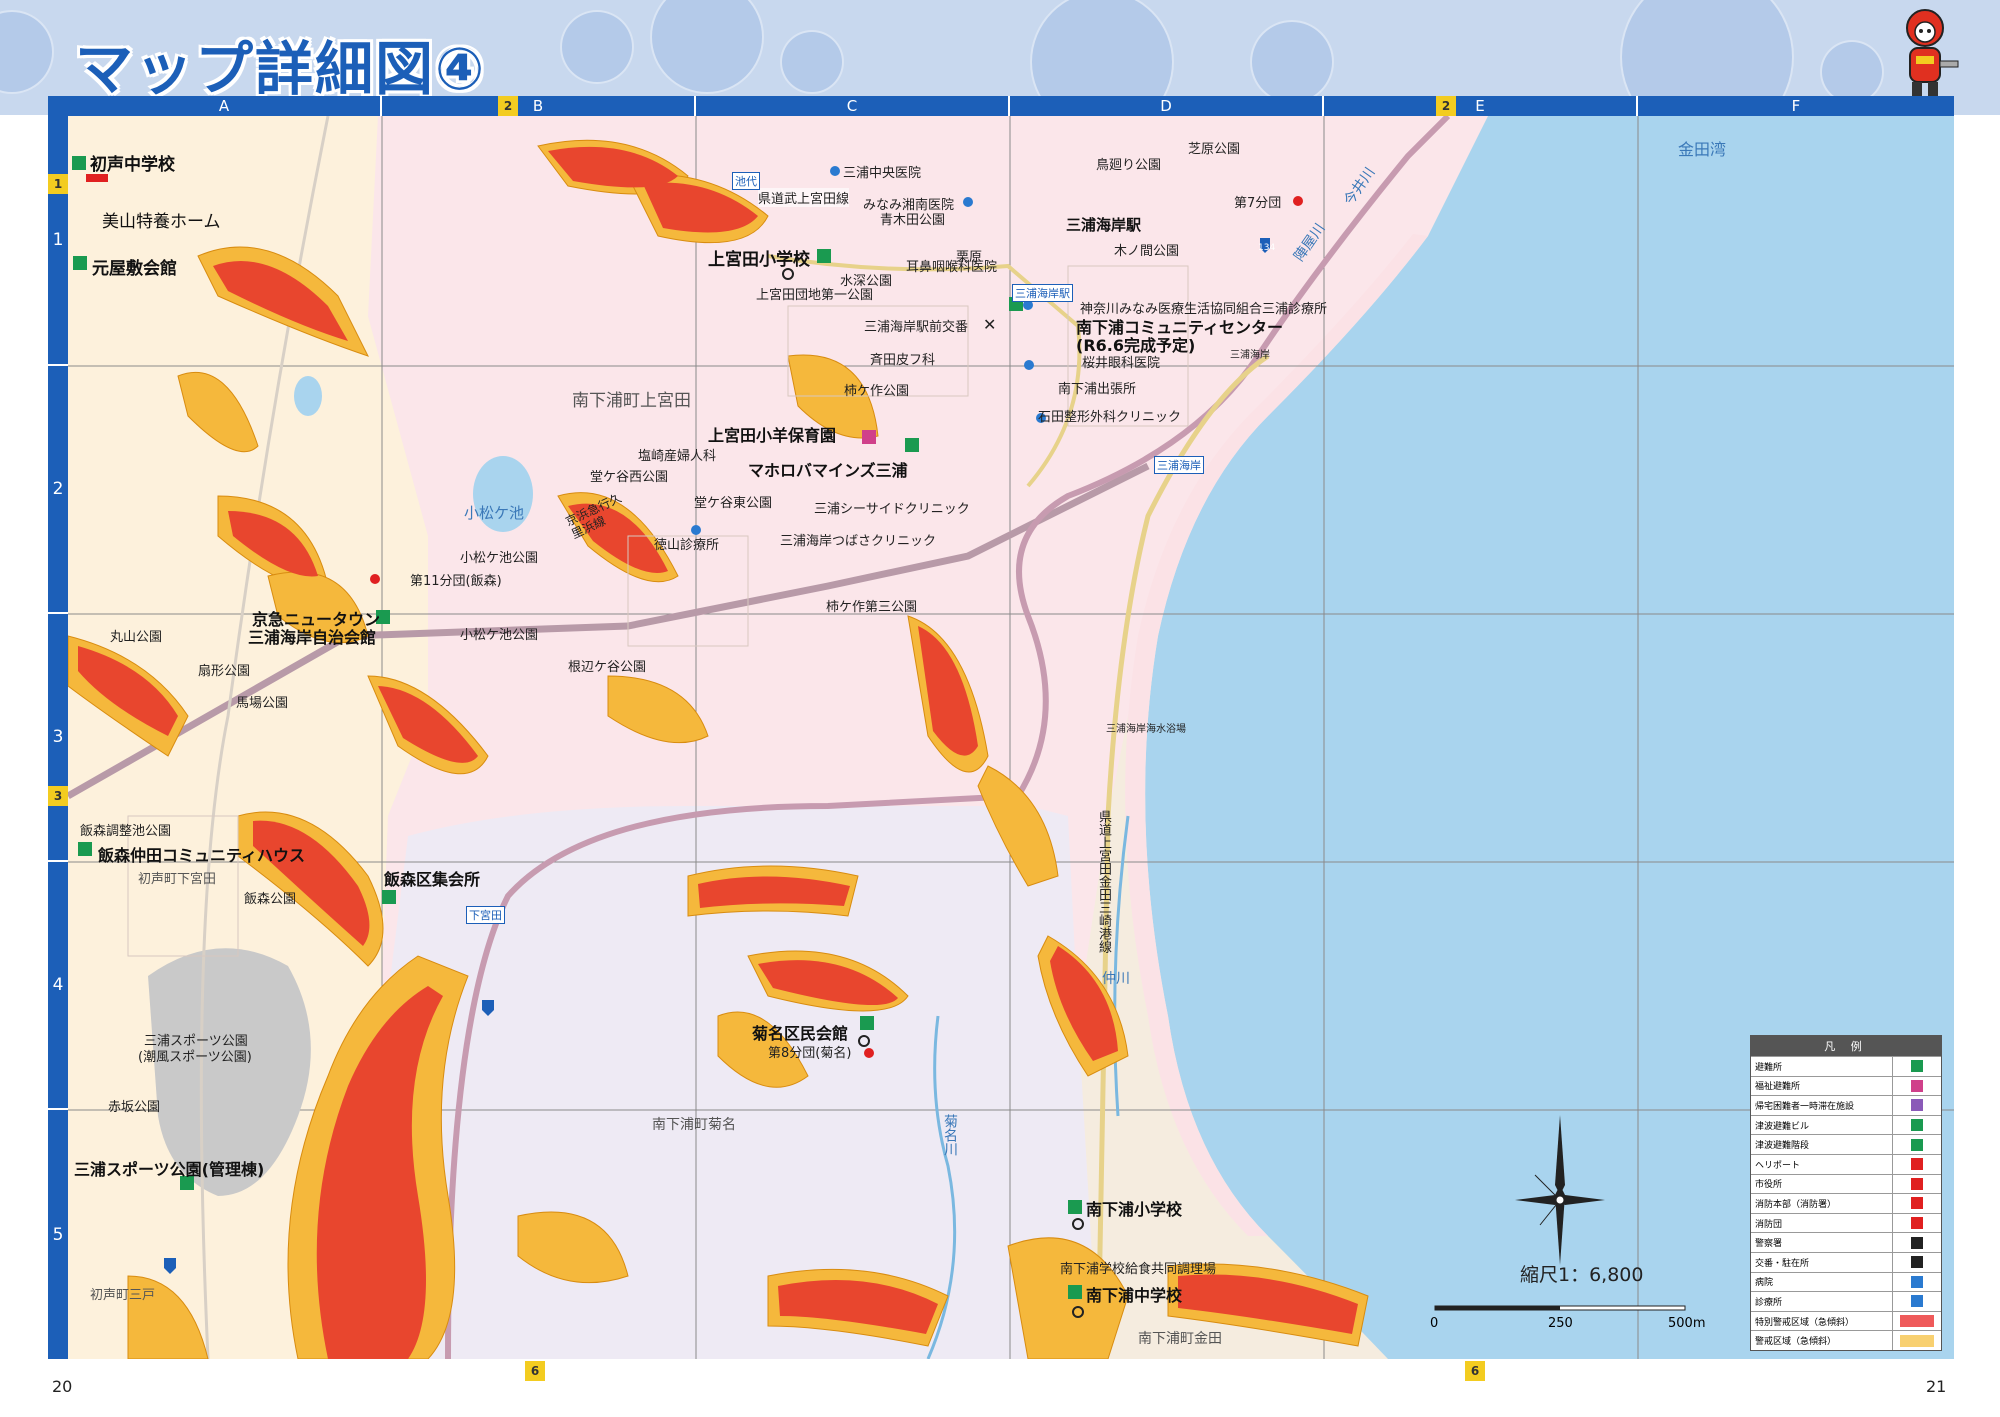  What do you see at coordinates (903, 360) in the screenshot?
I see `label-saida: 斉田皮フ科` at bounding box center [903, 360].